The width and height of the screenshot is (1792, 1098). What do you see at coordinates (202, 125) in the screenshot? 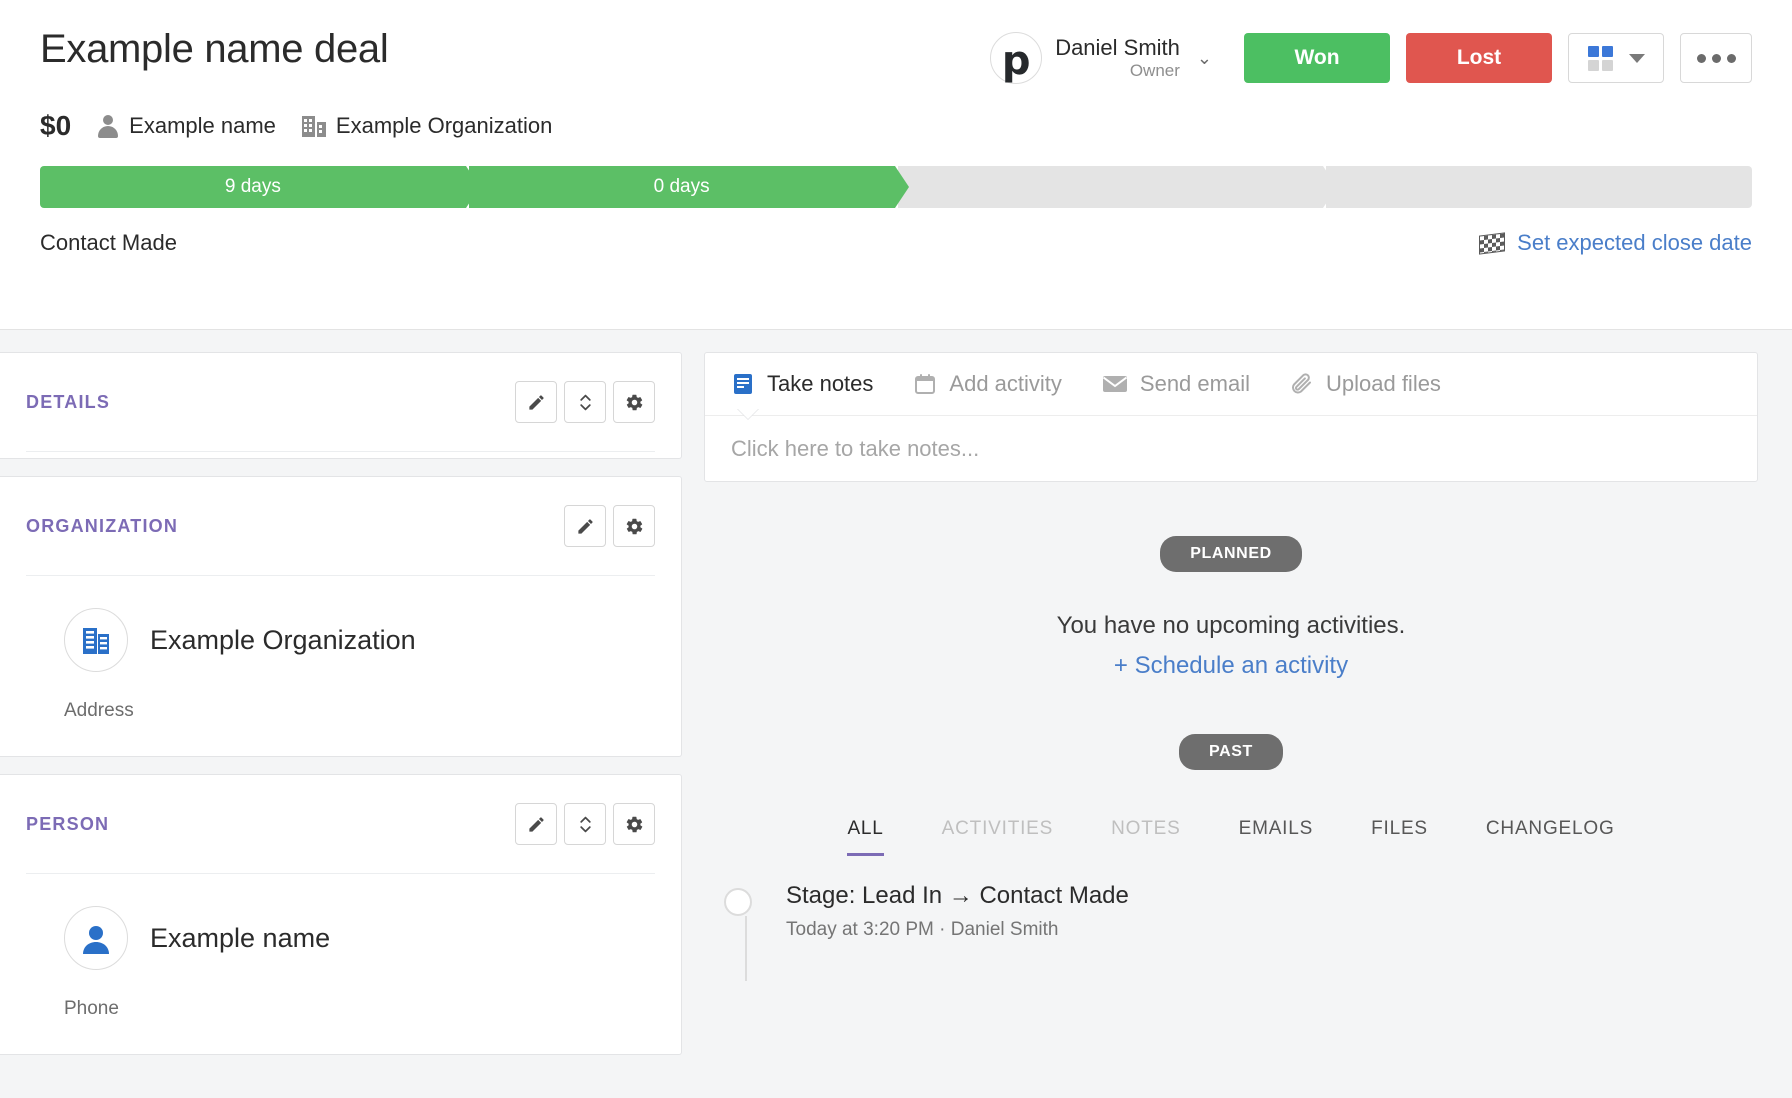
I see `linked-person-label: Example name` at bounding box center [202, 125].